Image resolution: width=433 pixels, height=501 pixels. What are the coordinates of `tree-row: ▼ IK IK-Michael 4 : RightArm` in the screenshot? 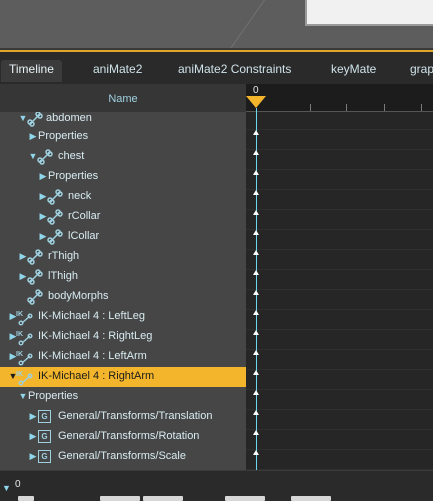 It's located at (123, 377).